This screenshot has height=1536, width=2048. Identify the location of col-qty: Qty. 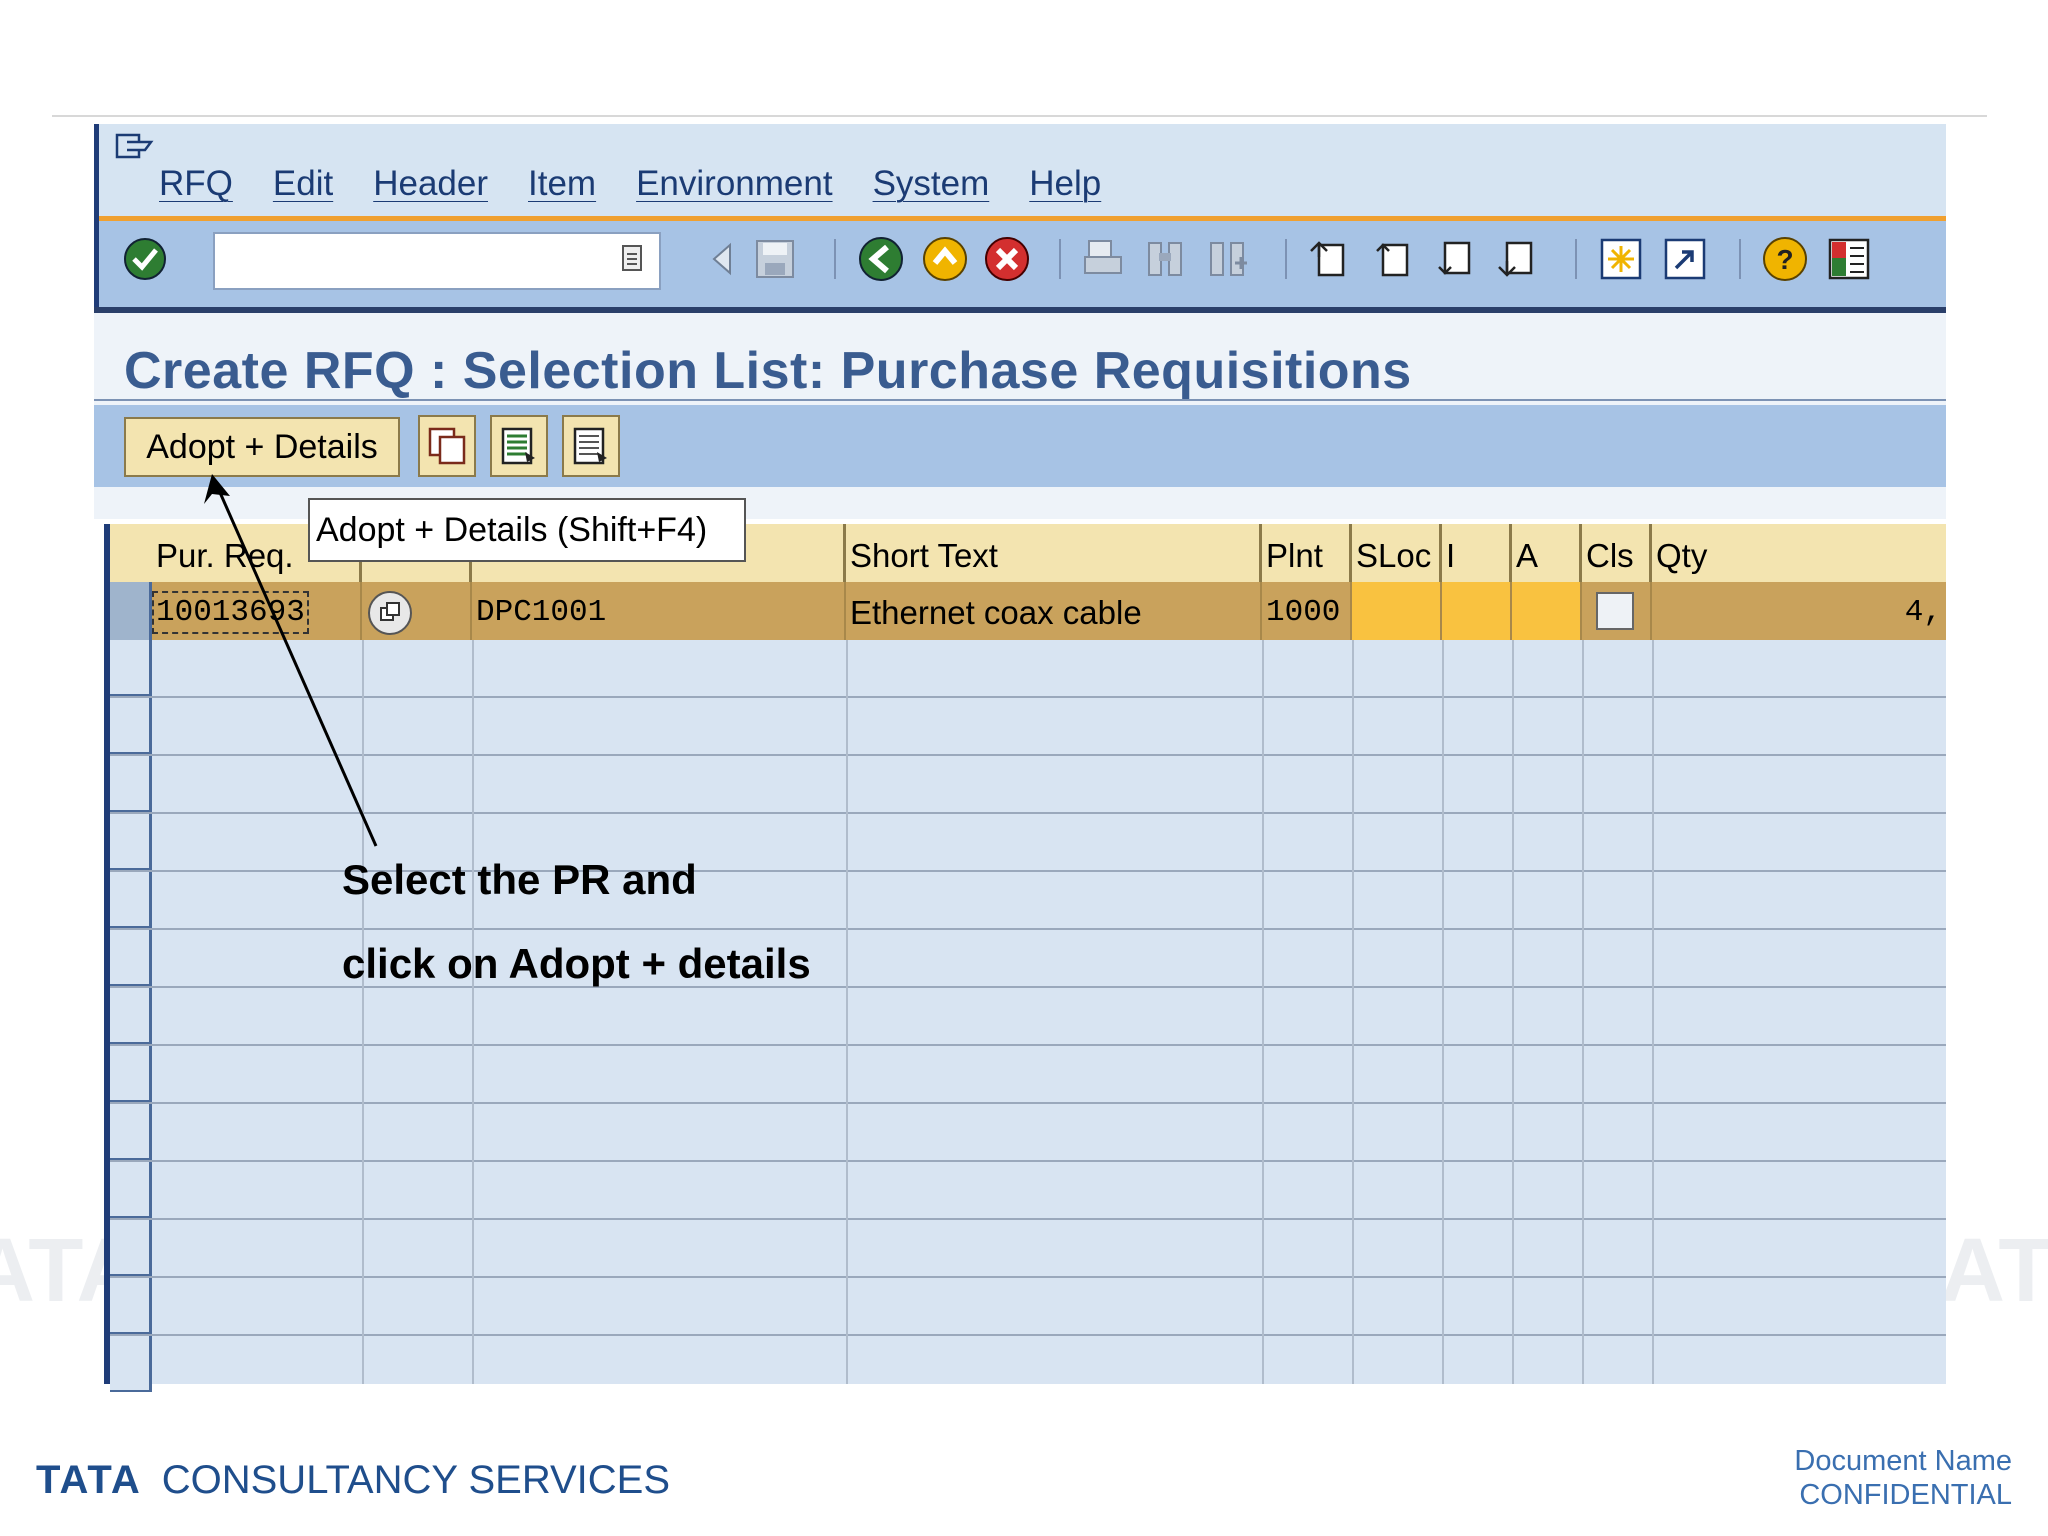
(1799, 553).